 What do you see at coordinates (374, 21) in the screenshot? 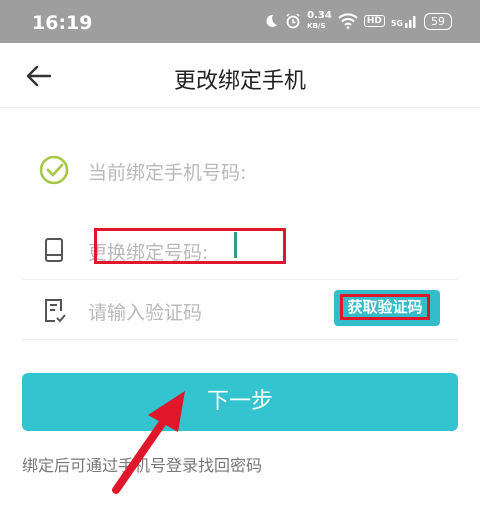
I see `hd-badge: HD` at bounding box center [374, 21].